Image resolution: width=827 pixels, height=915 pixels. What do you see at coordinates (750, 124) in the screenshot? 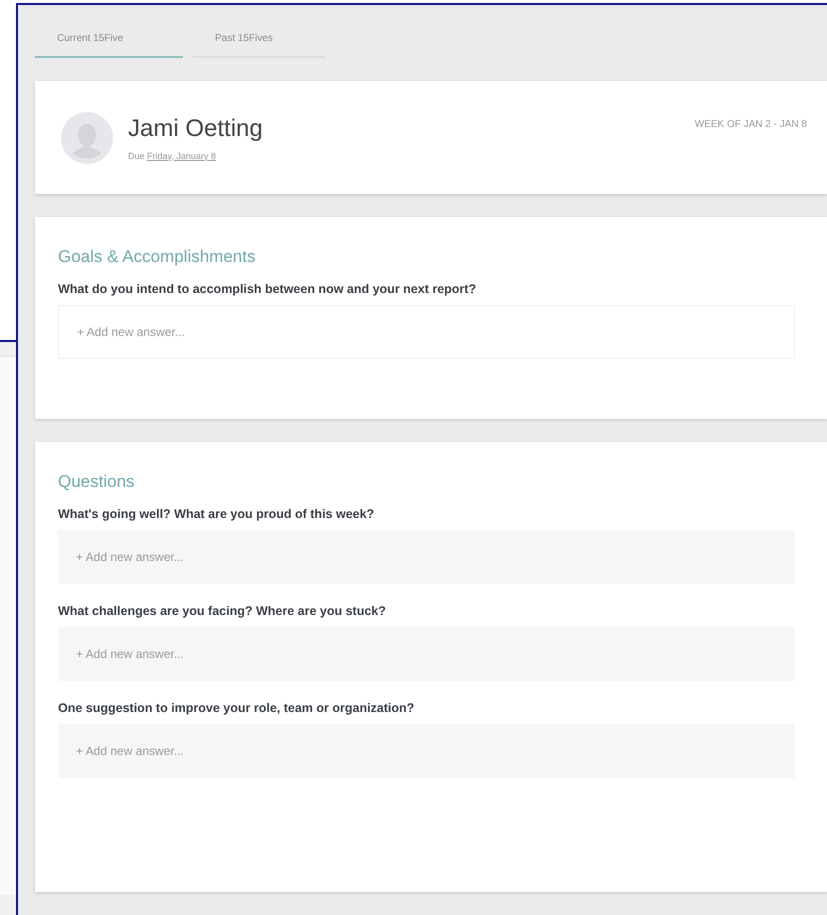
I see `week-range: WEEK OF JAN 2 - JAN 8` at bounding box center [750, 124].